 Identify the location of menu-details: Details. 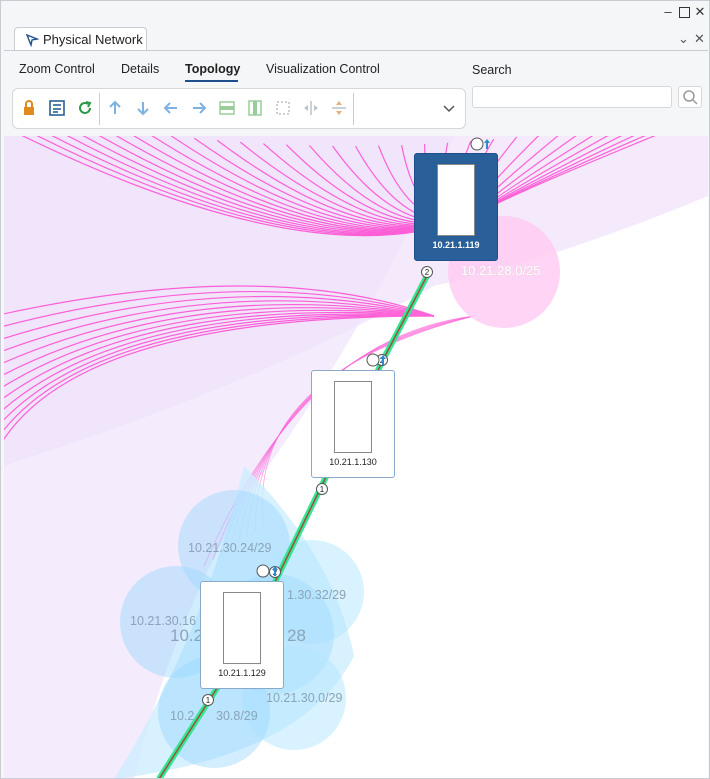
(140, 69).